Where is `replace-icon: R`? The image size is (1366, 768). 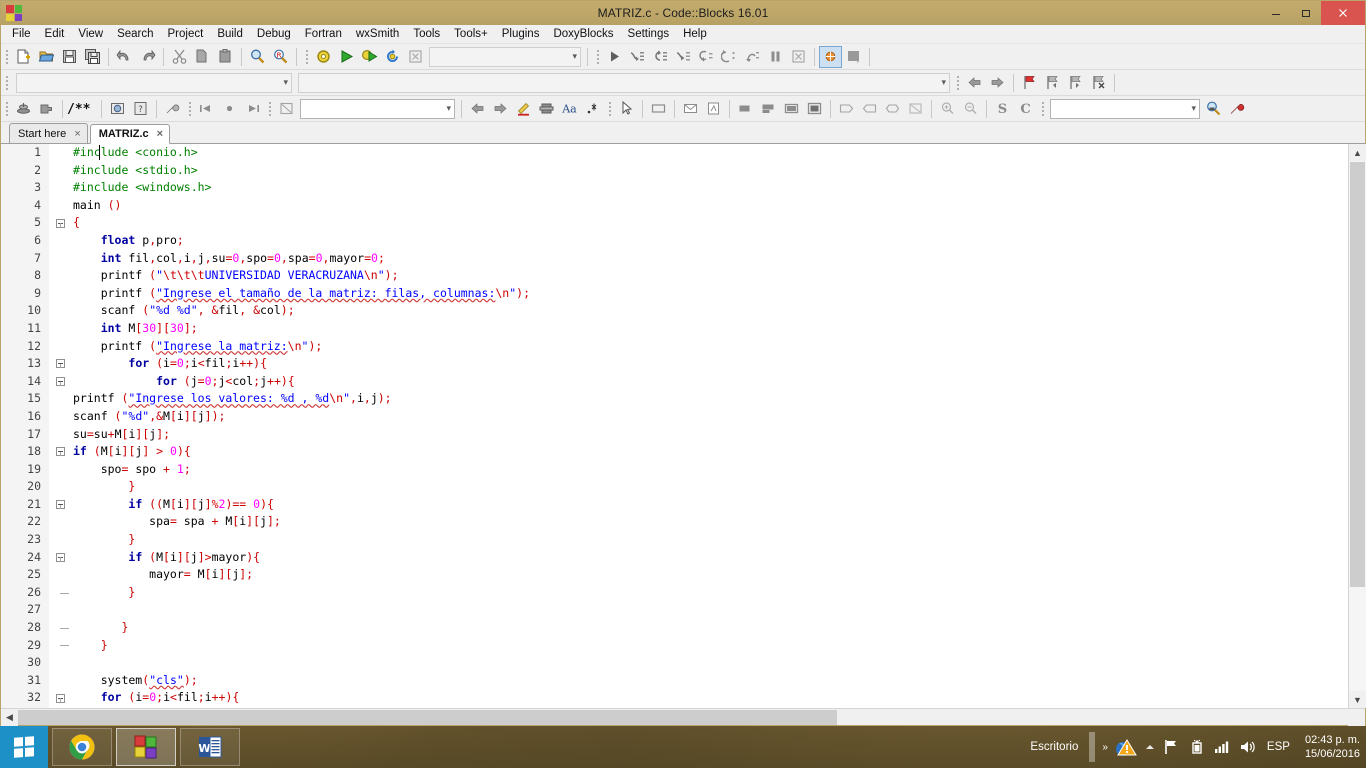 replace-icon: R is located at coordinates (280, 57).